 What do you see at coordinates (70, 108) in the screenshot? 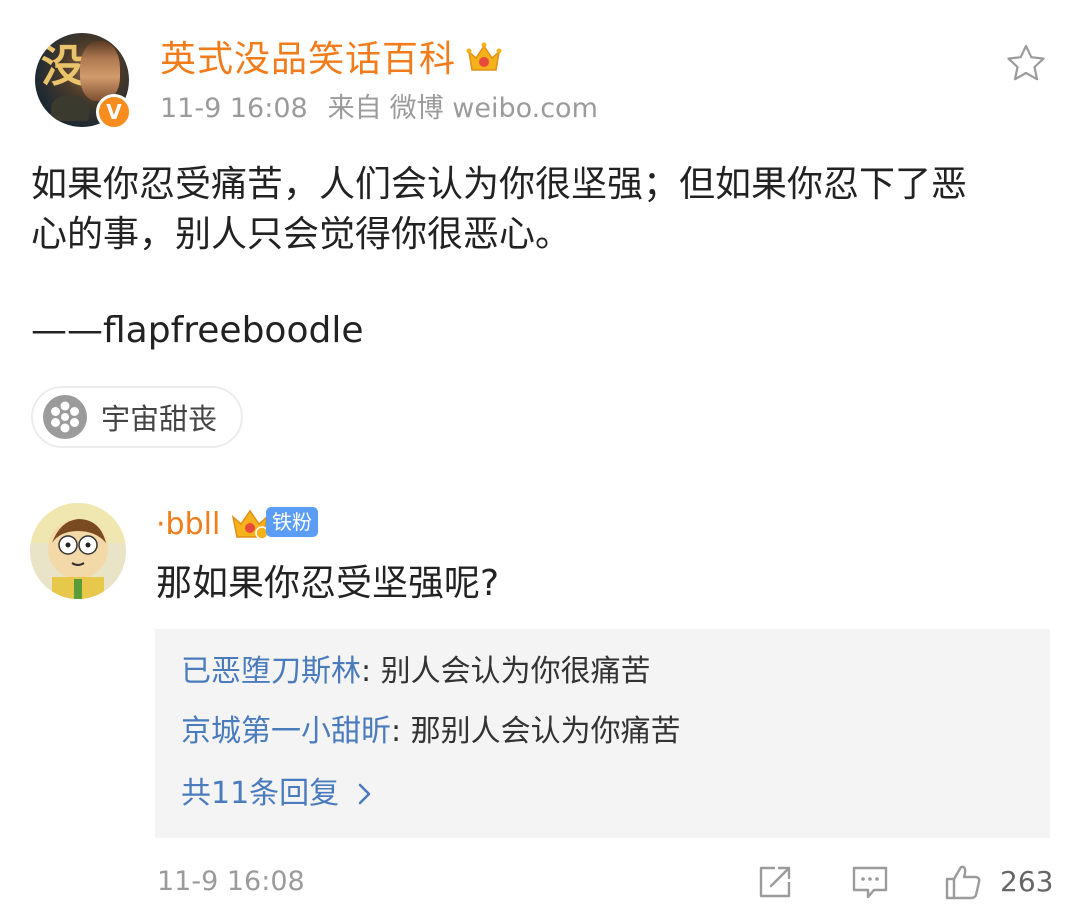
I see `avatar-helmet-image` at bounding box center [70, 108].